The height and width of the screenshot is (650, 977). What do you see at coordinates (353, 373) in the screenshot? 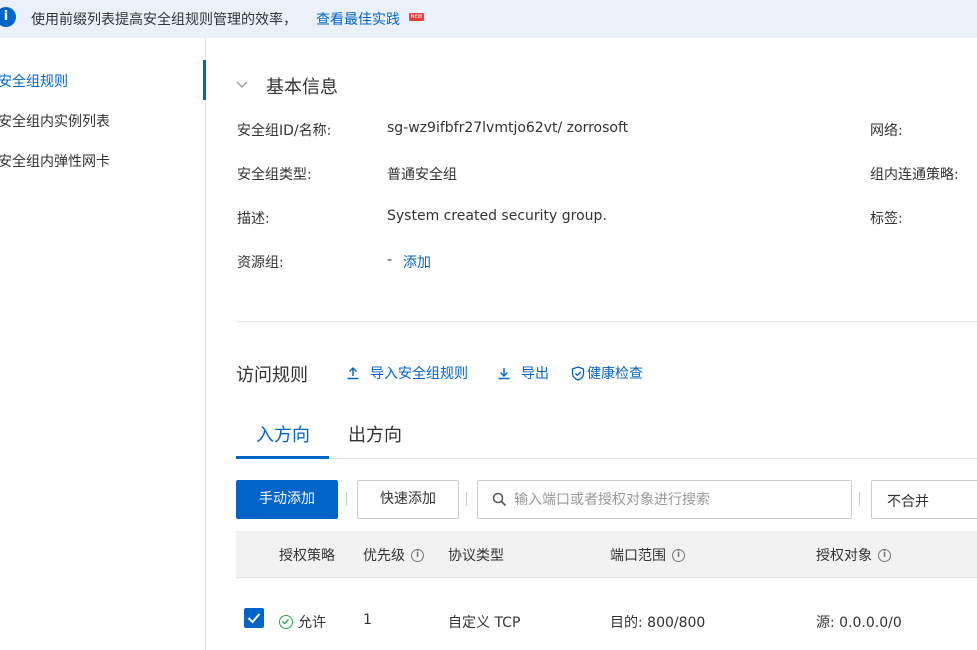
I see `upload-icon` at bounding box center [353, 373].